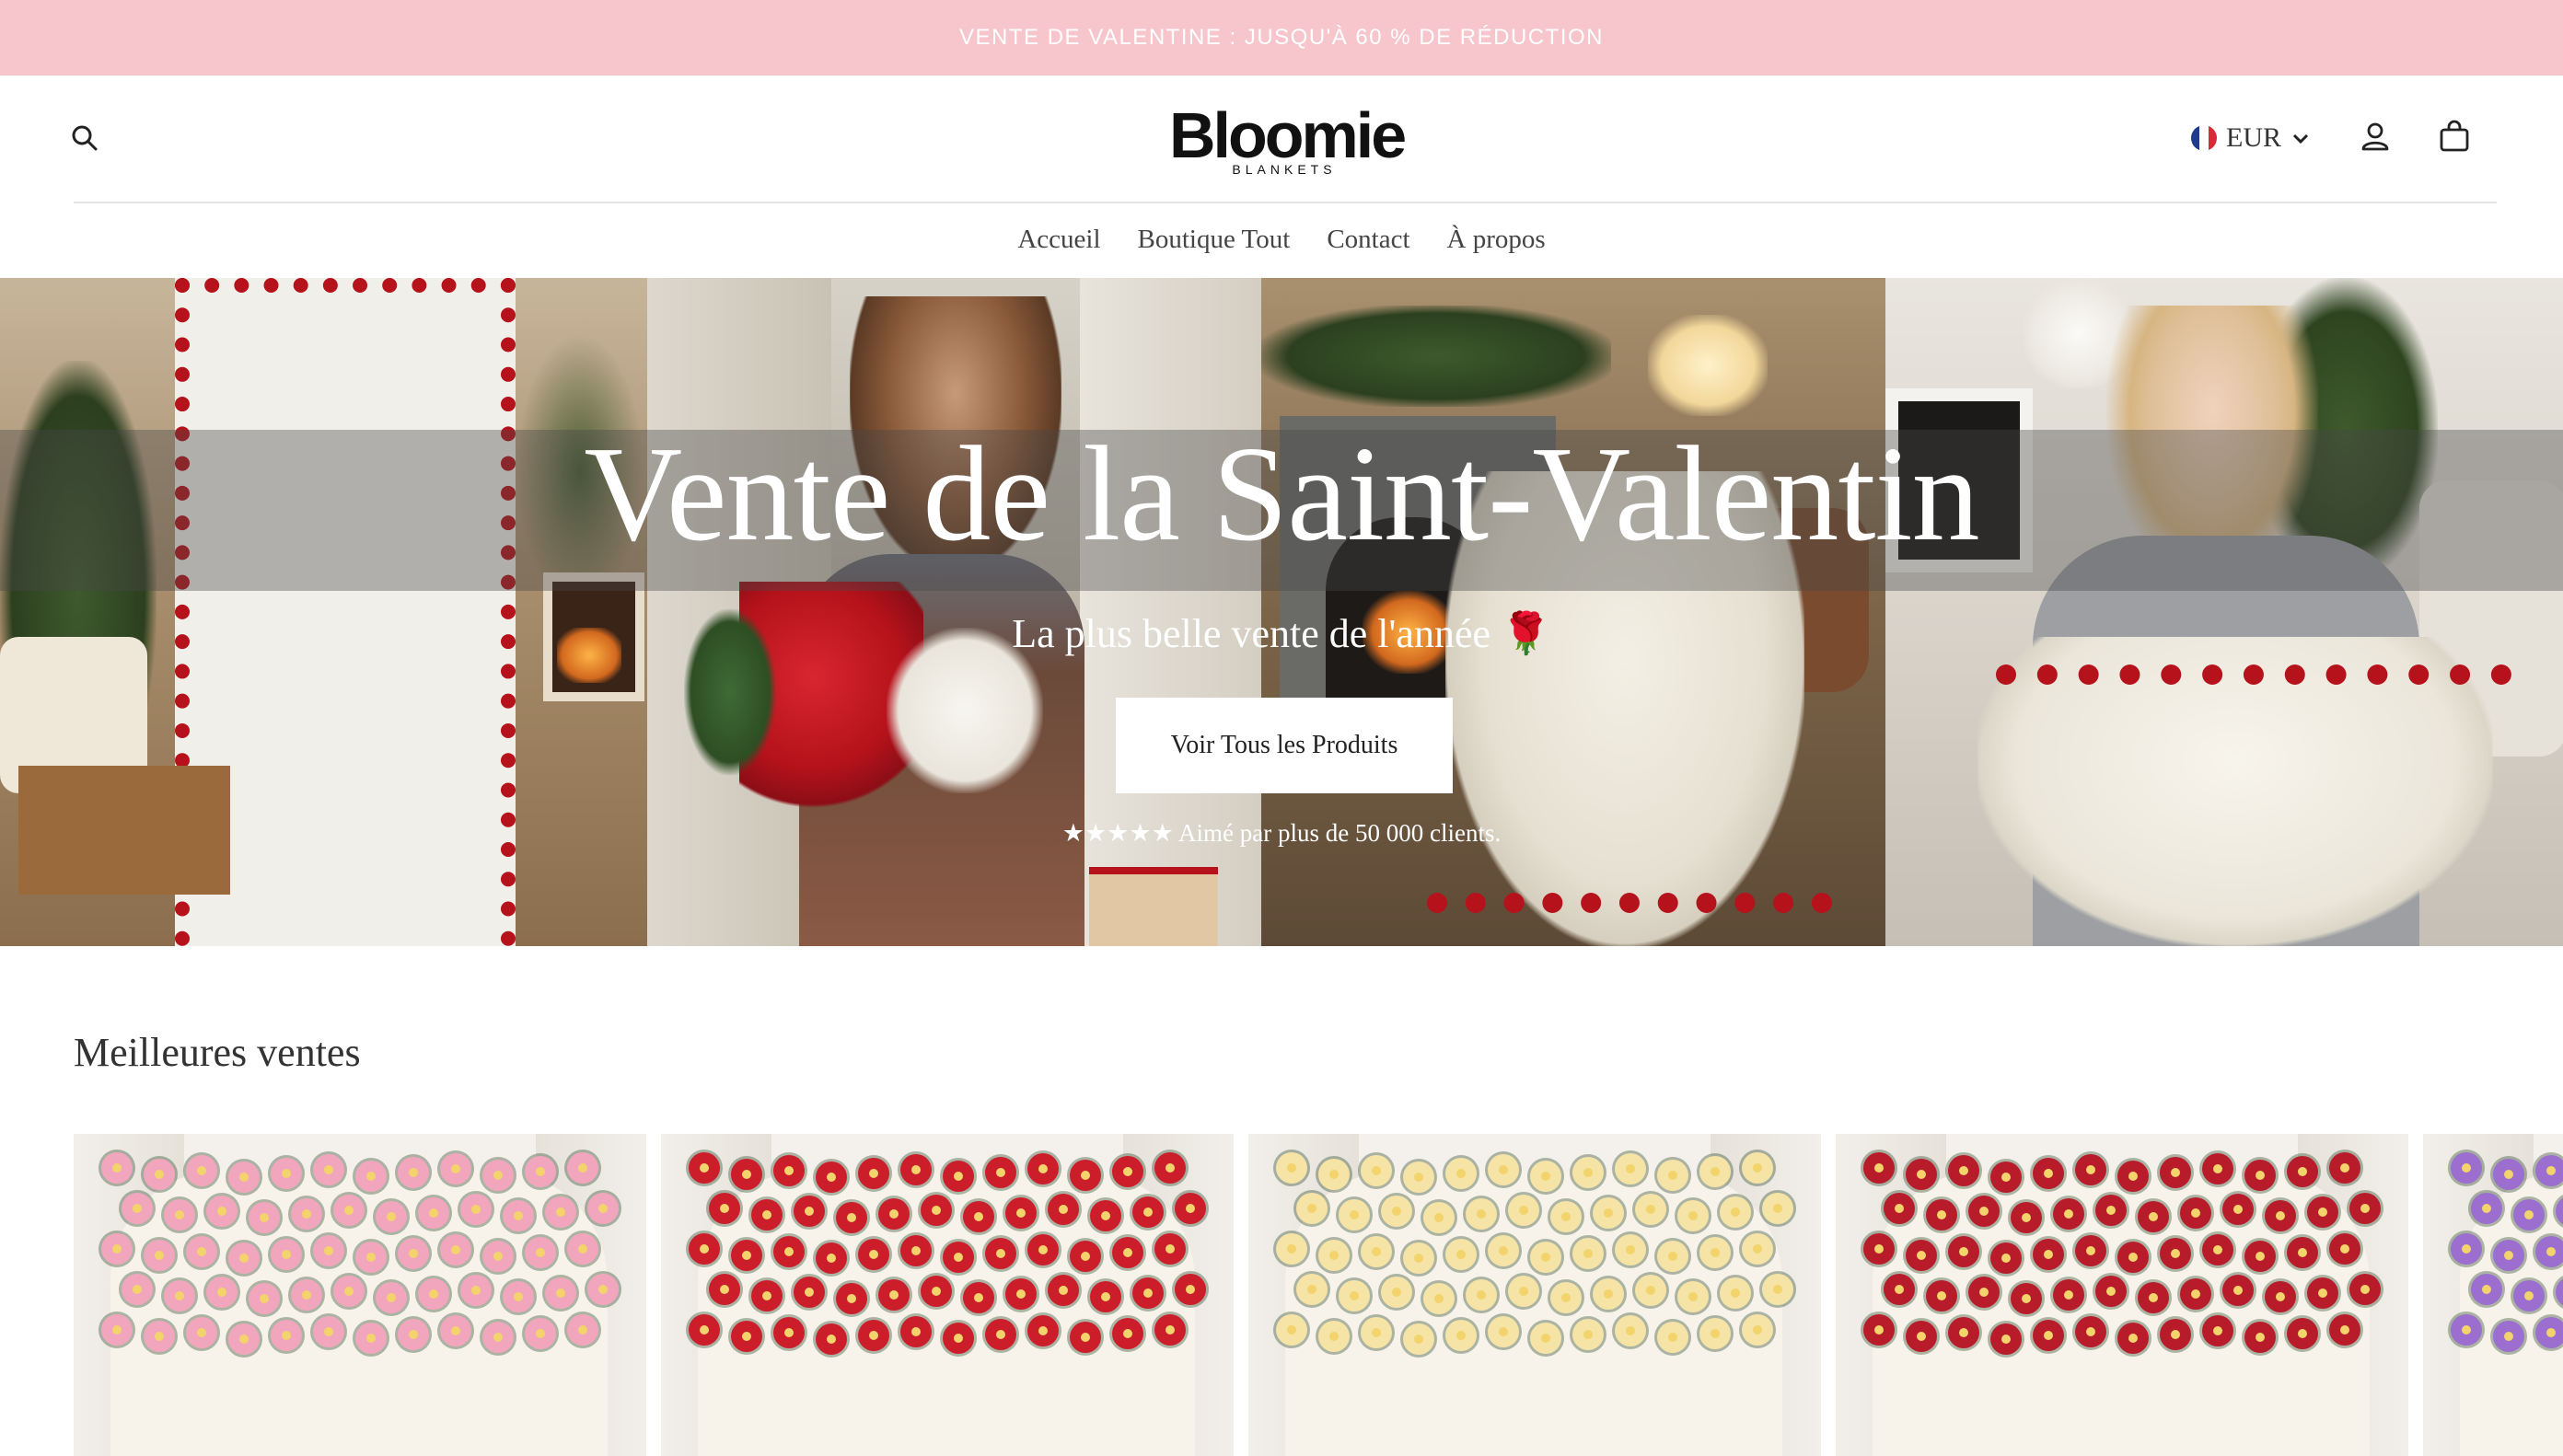 The width and height of the screenshot is (2563, 1456). Describe the element at coordinates (1214, 240) in the screenshot. I see `nav-item-boutique: Boutique Tout` at that location.